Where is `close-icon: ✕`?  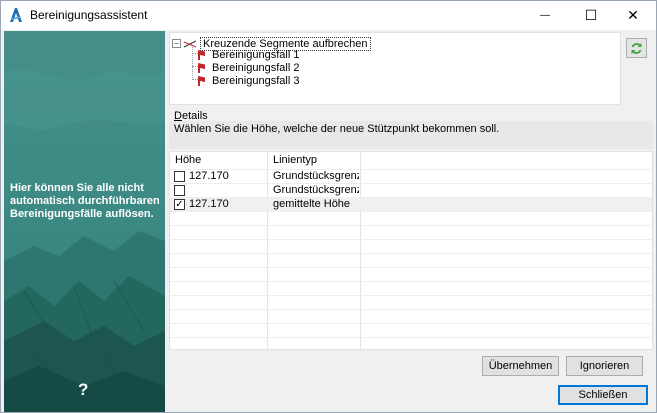 close-icon: ✕ is located at coordinates (633, 15).